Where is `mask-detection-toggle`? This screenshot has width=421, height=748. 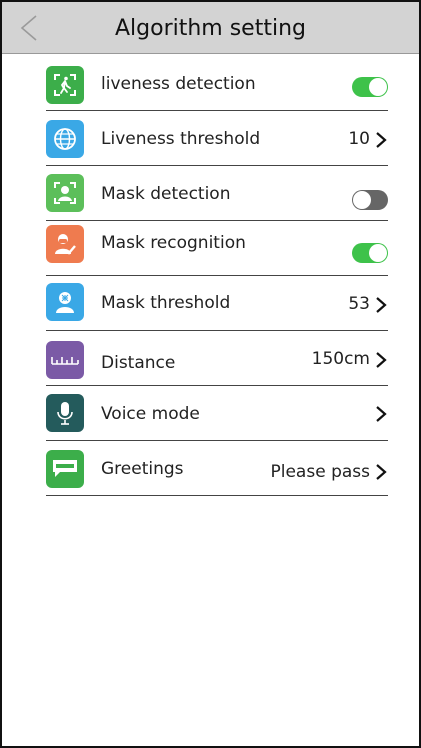 mask-detection-toggle is located at coordinates (370, 200).